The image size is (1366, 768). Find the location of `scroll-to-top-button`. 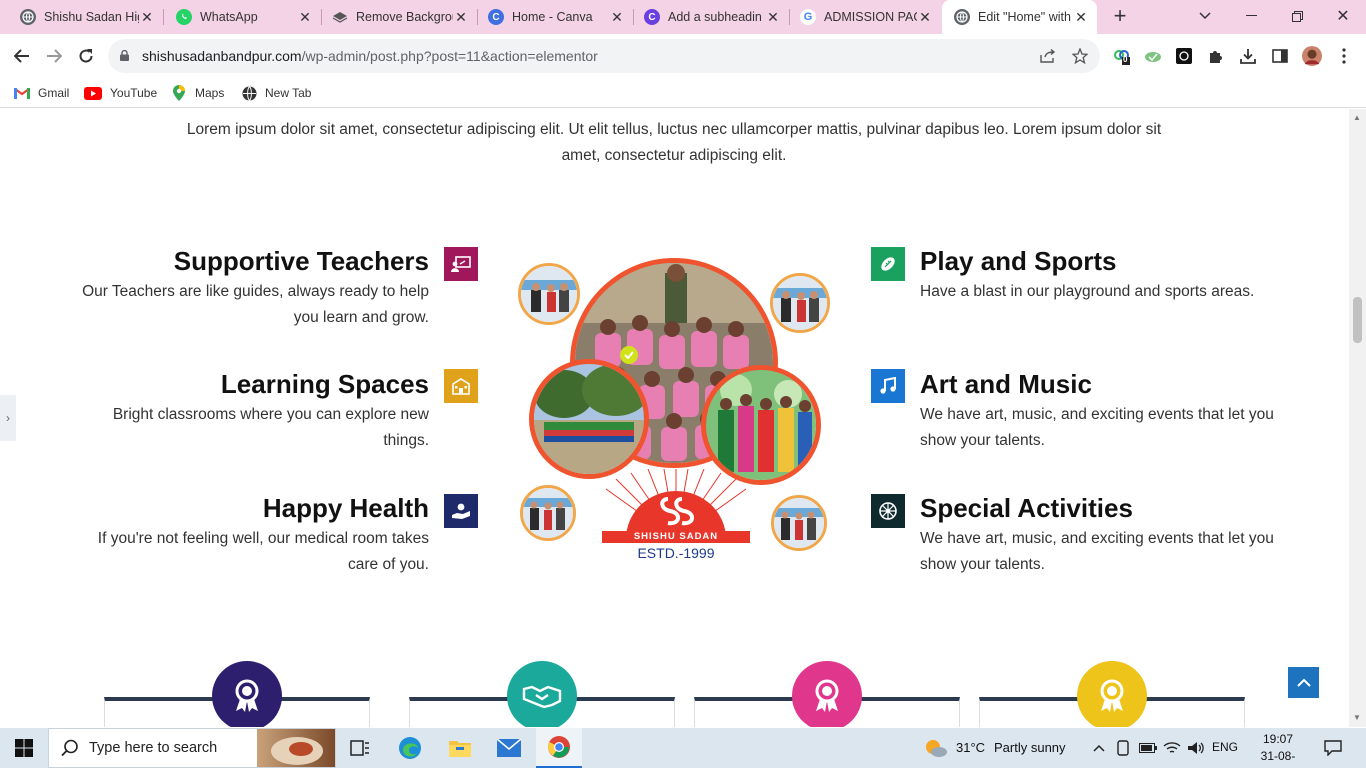

scroll-to-top-button is located at coordinates (1303, 682).